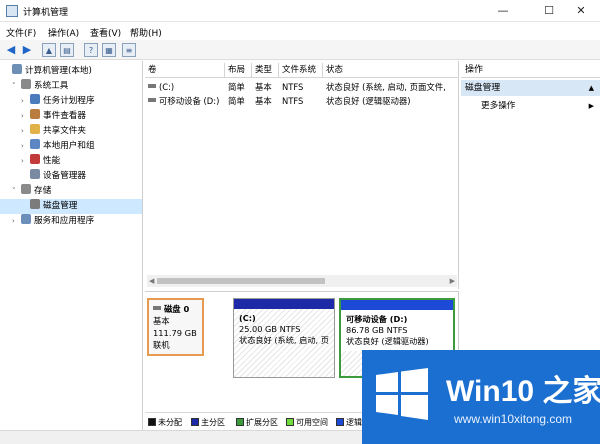 The height and width of the screenshot is (444, 600). I want to click on minimize-button: —, so click(503, 11).